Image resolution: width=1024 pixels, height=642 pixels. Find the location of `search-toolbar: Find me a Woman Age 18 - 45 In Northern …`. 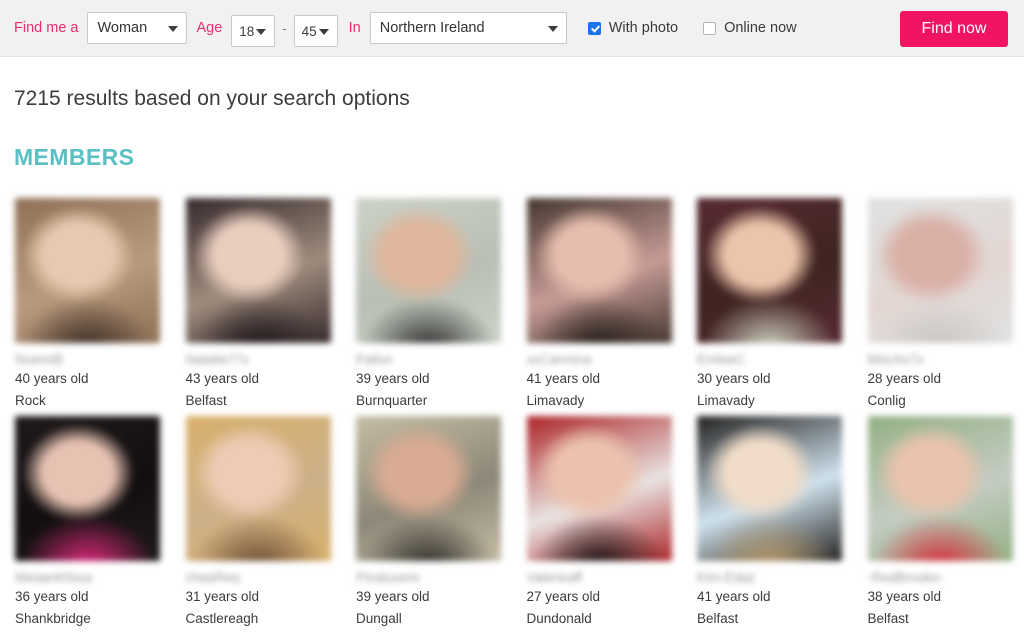

search-toolbar: Find me a Woman Age 18 - 45 In Northern … is located at coordinates (512, 28).